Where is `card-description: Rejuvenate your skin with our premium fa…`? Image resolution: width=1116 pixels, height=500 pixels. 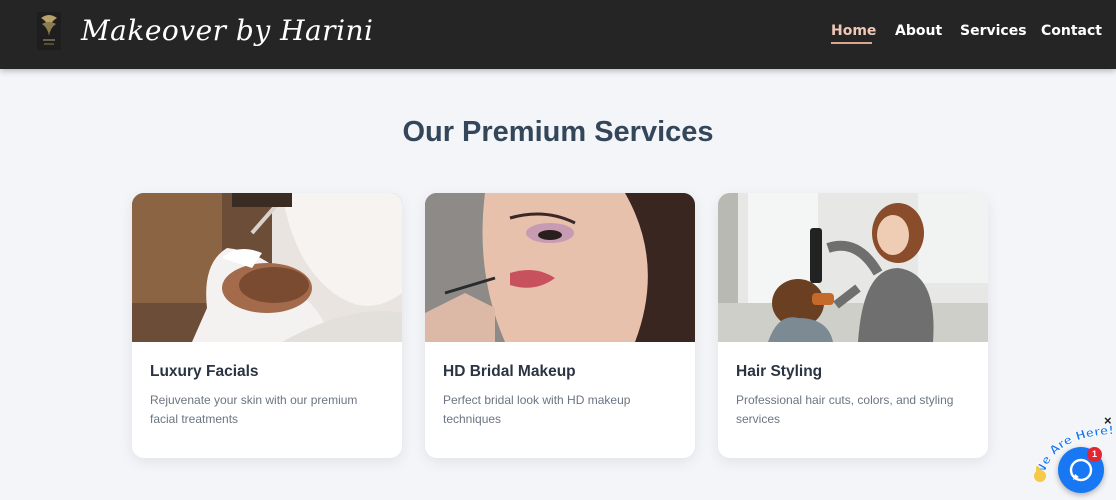
card-description: Rejuvenate your skin with our premium fa… is located at coordinates (254, 409).